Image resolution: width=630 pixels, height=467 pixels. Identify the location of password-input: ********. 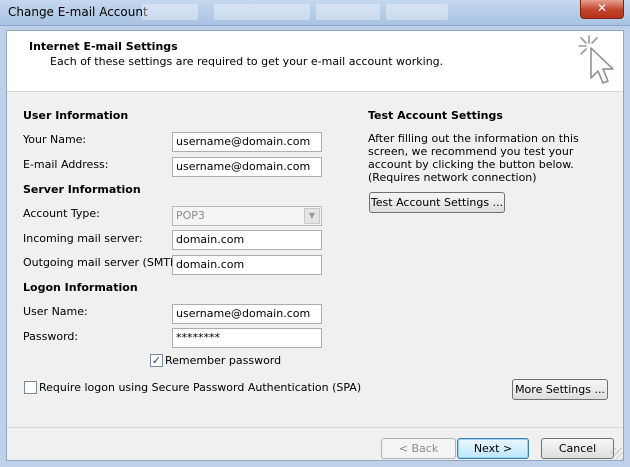
(247, 338).